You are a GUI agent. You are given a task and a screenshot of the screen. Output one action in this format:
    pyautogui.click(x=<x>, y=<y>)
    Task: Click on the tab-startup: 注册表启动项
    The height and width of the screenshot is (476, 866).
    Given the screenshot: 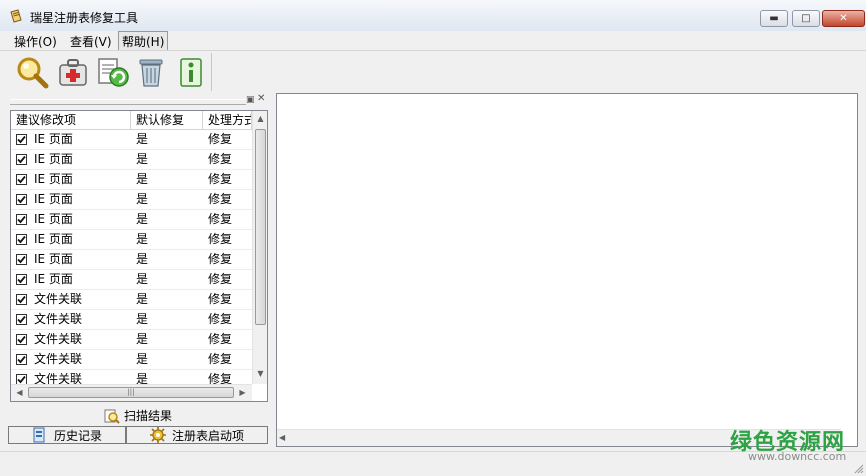 What is the action you would take?
    pyautogui.click(x=197, y=435)
    